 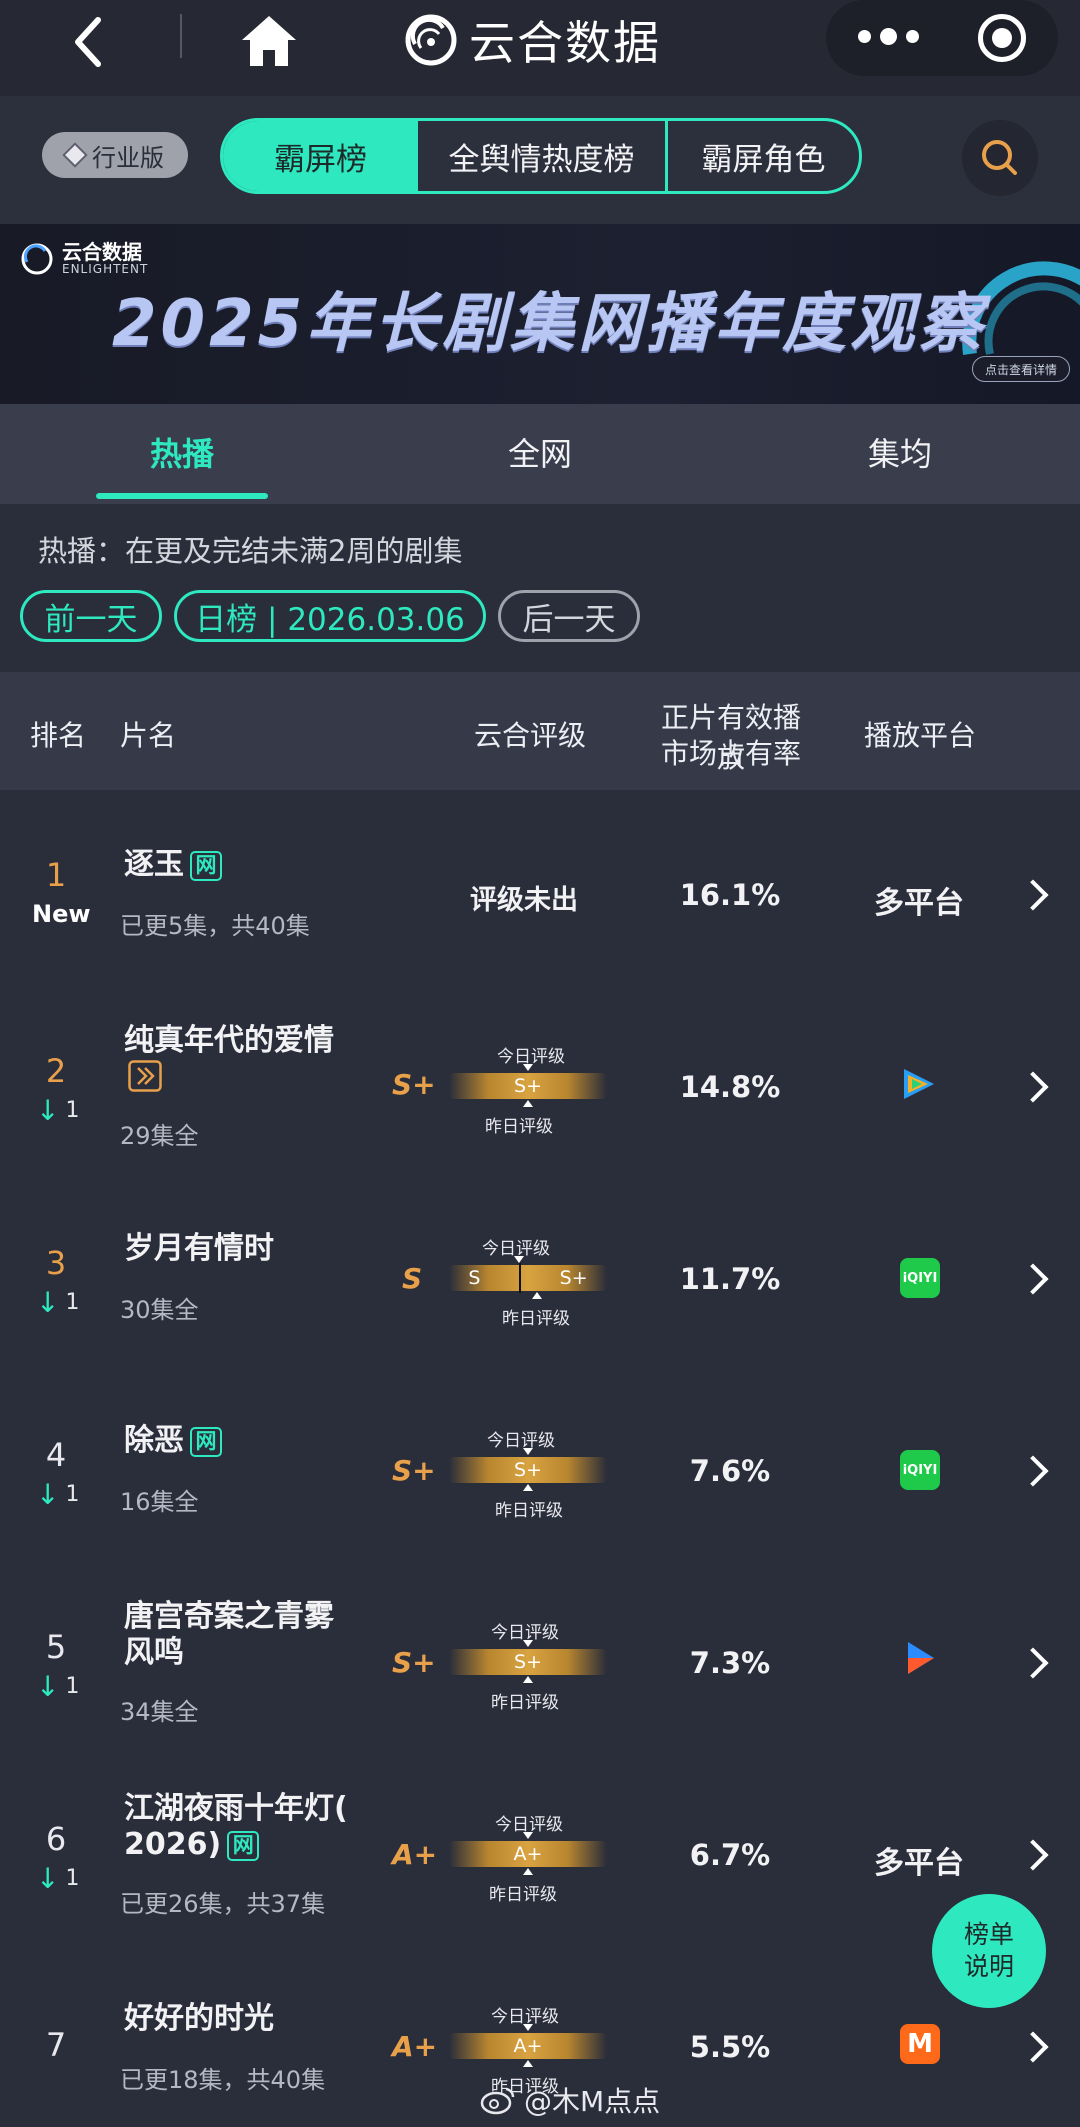 I want to click on rank-number: 6, so click(x=56, y=1839).